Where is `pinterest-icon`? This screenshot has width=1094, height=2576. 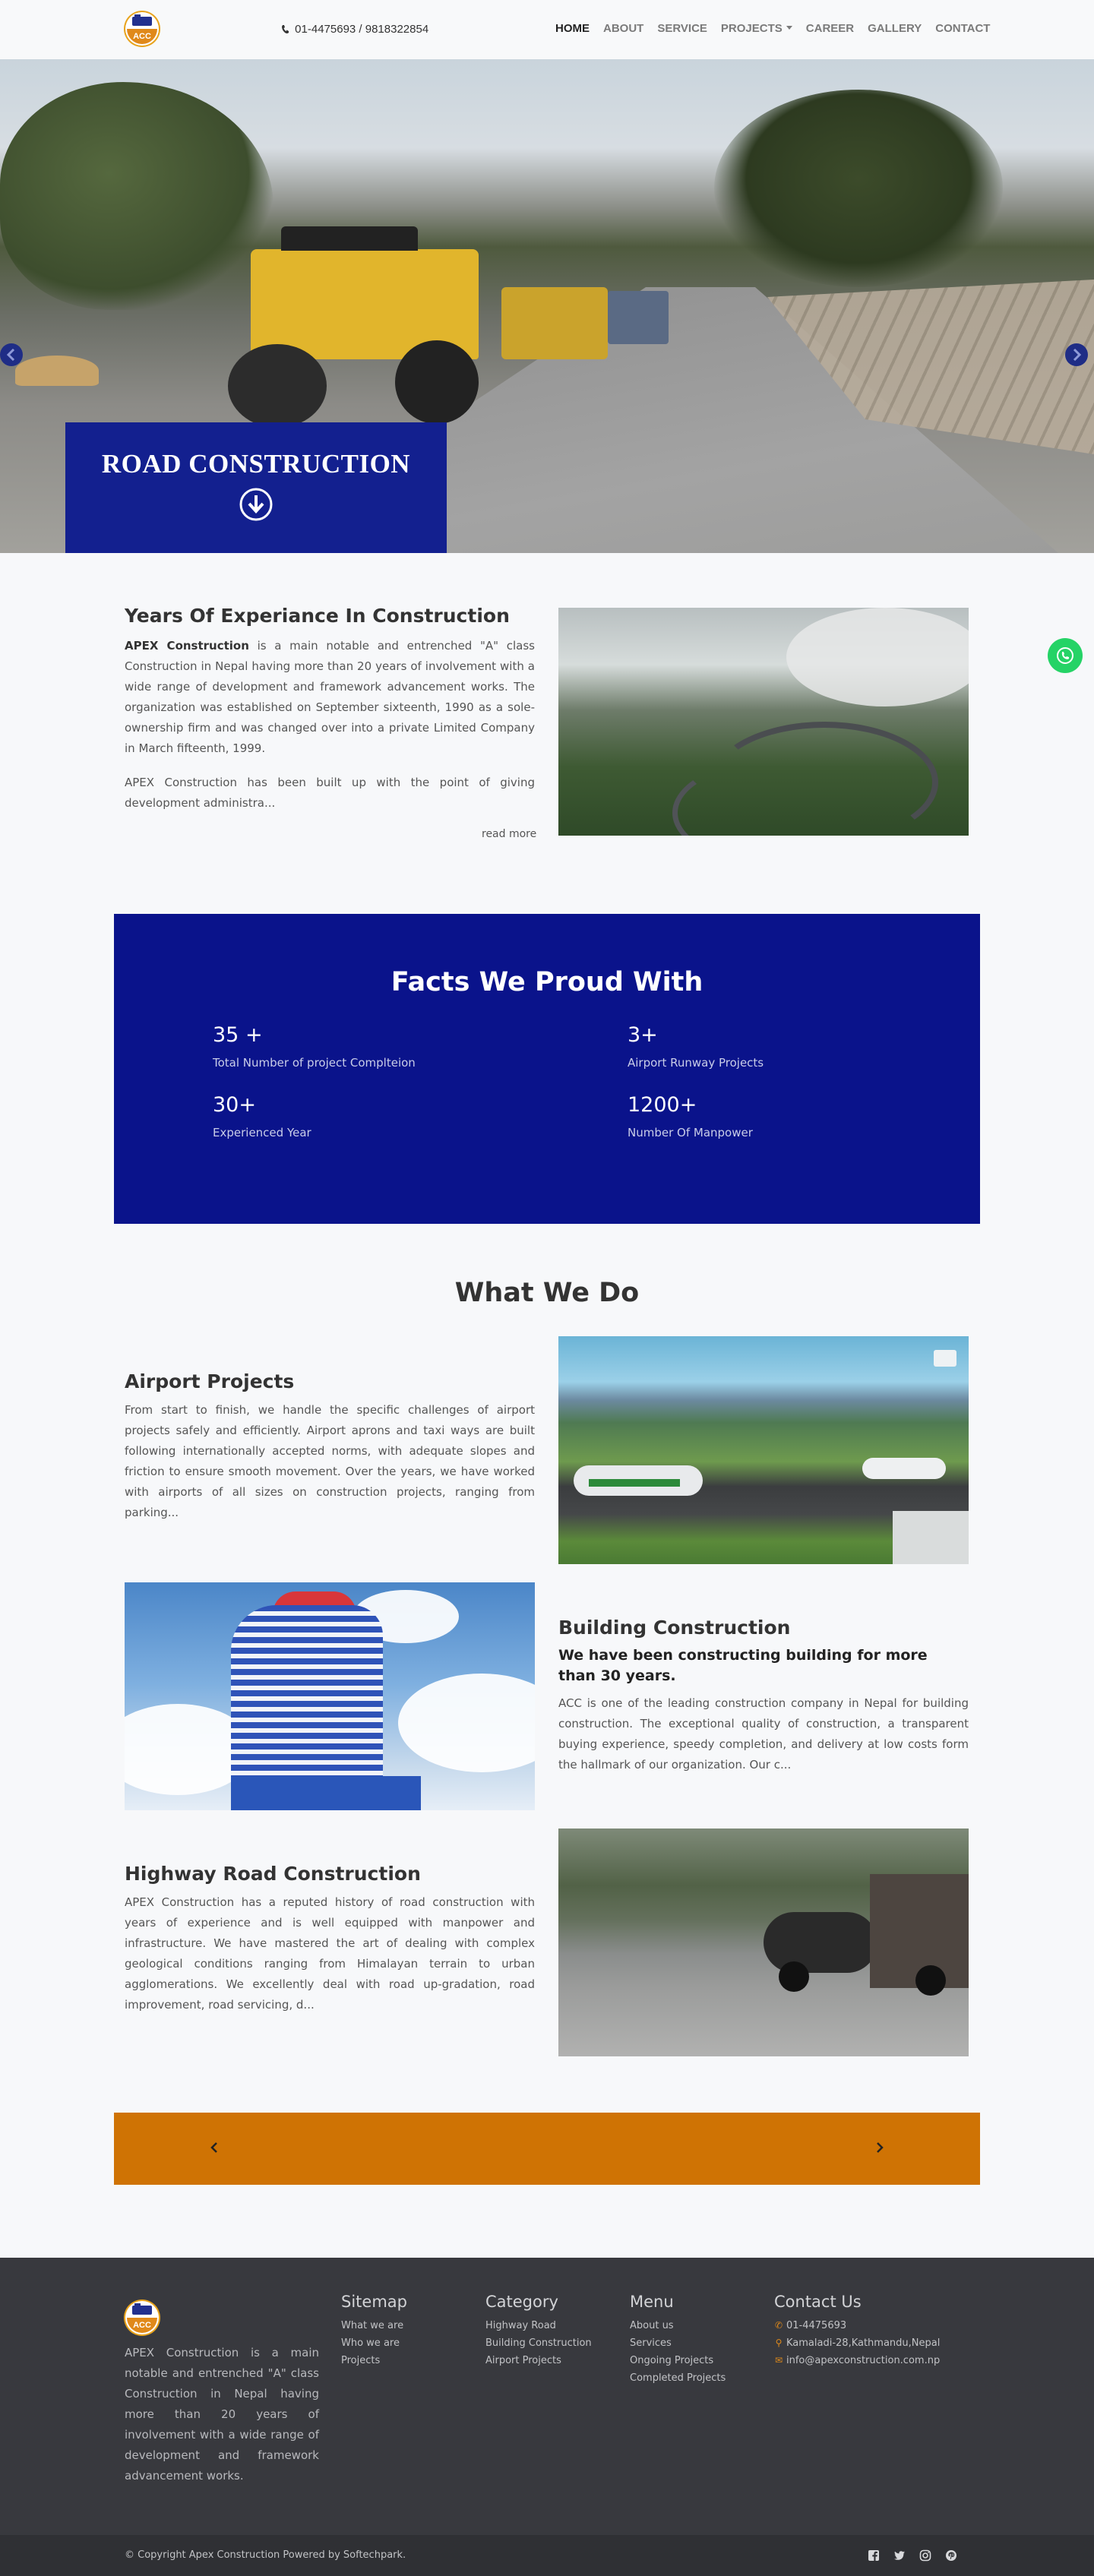 pinterest-icon is located at coordinates (951, 2555).